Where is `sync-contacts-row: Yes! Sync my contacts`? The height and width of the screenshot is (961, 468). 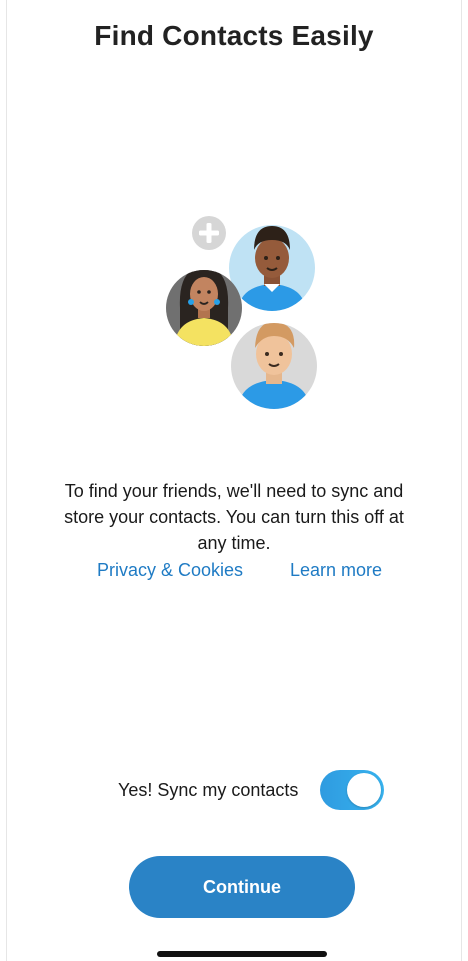 sync-contacts-row: Yes! Sync my contacts is located at coordinates (234, 790).